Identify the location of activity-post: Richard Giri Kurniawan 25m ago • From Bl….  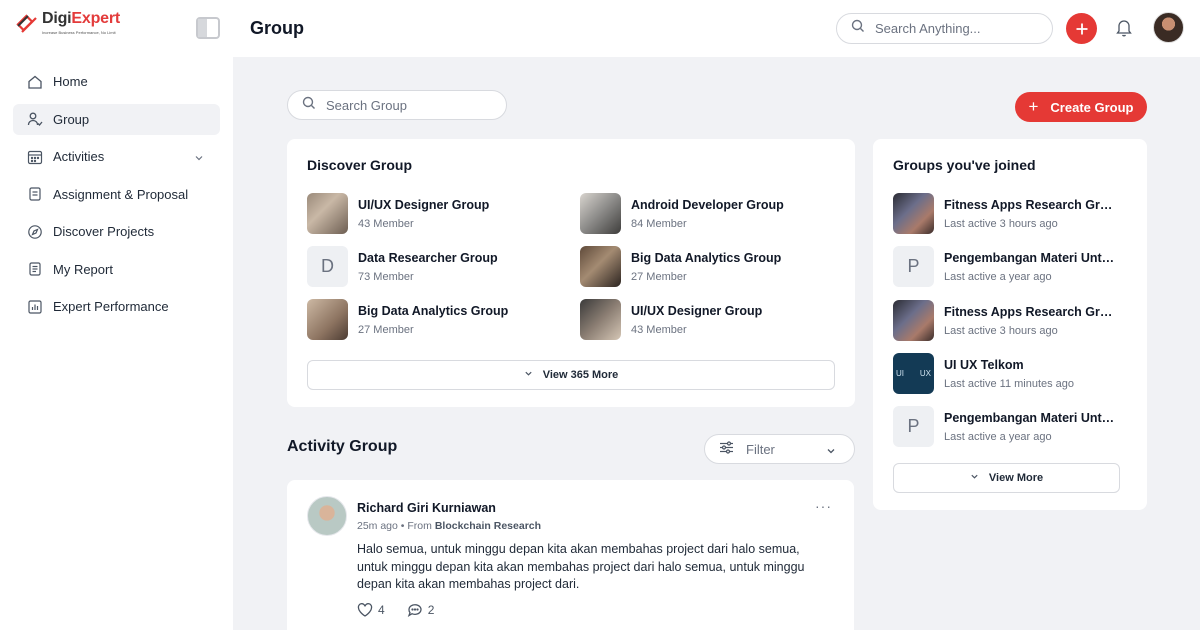
(570, 555).